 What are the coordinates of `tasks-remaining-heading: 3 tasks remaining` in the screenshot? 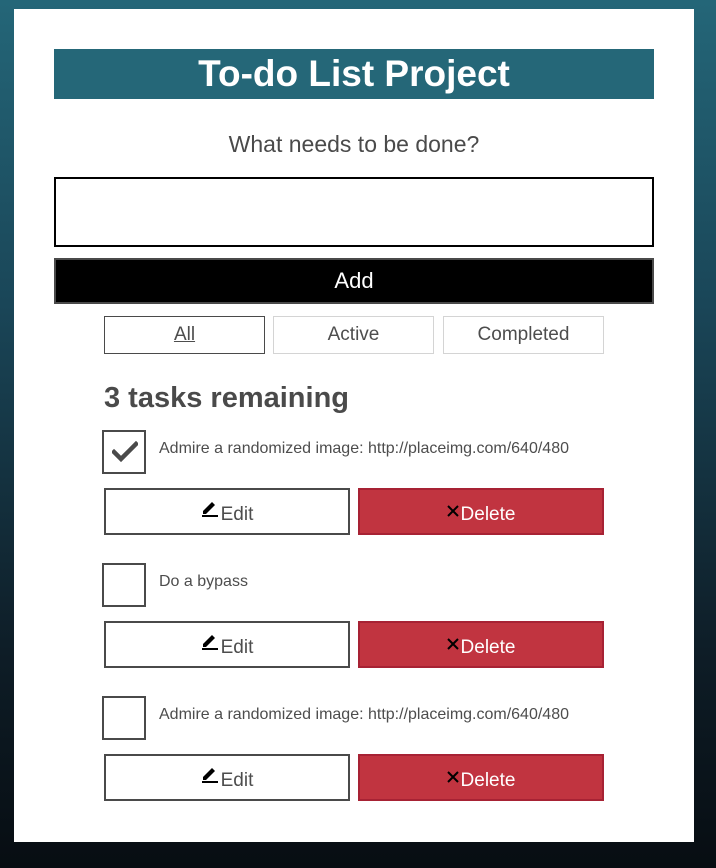 It's located at (226, 398).